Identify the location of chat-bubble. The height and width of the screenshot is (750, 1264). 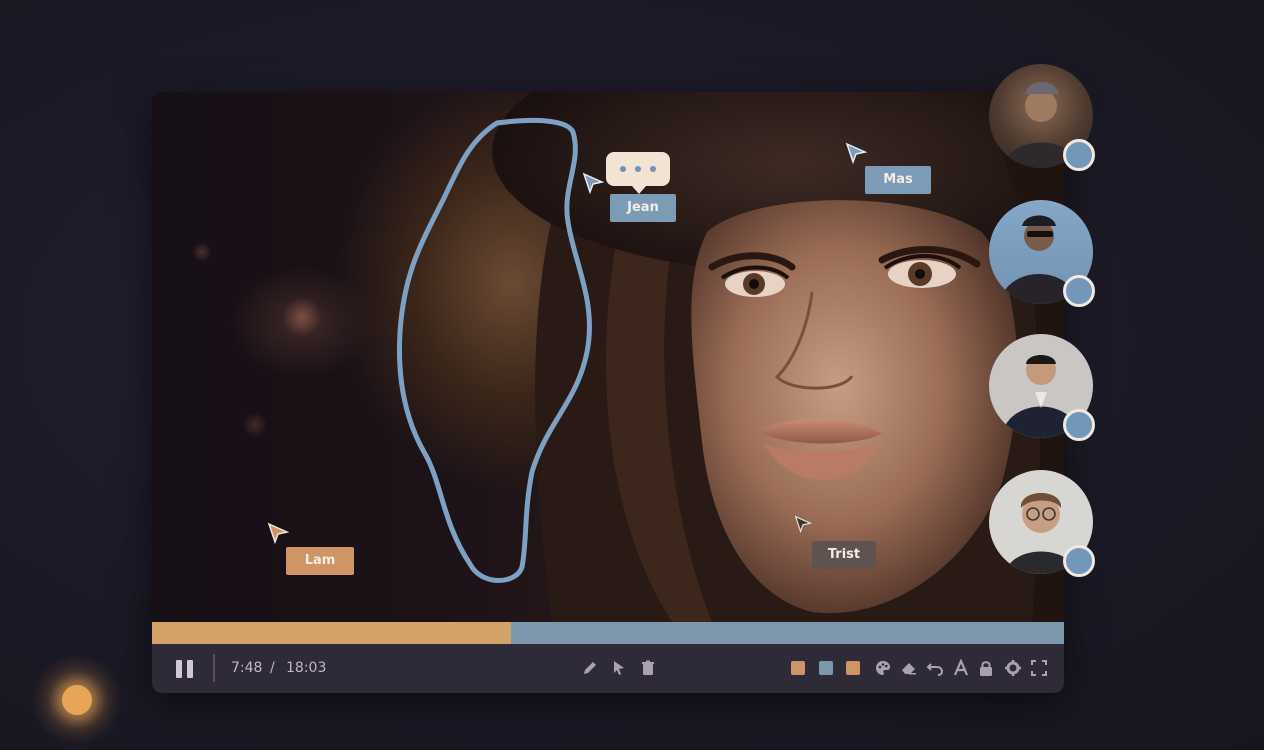
(638, 173).